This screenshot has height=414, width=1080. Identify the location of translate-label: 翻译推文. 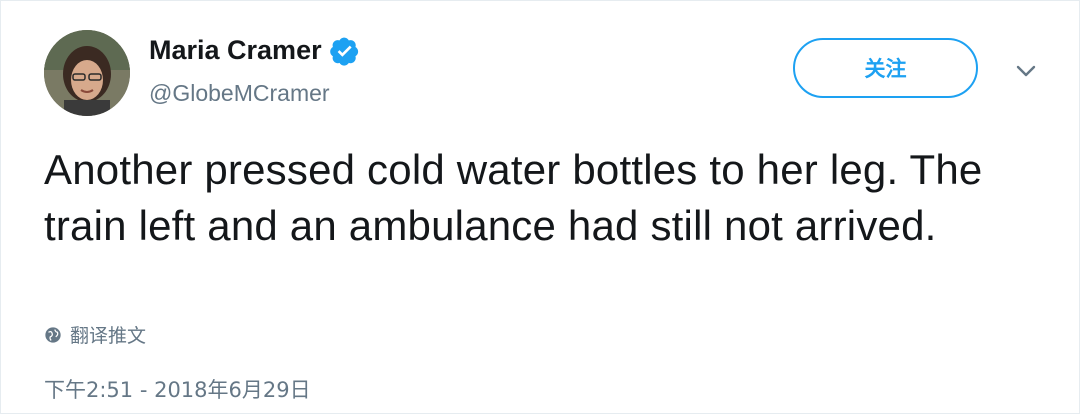
(108, 334).